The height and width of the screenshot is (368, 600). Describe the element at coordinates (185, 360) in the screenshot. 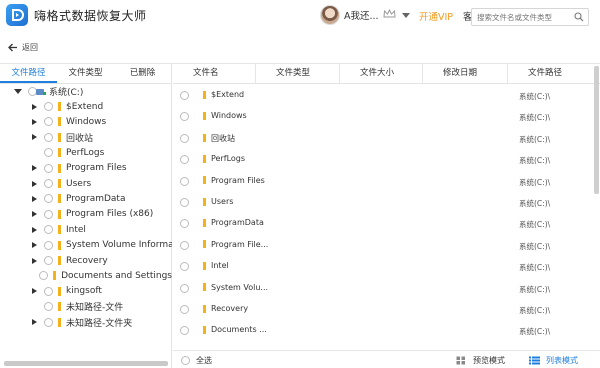

I see `select-all-radio` at that location.